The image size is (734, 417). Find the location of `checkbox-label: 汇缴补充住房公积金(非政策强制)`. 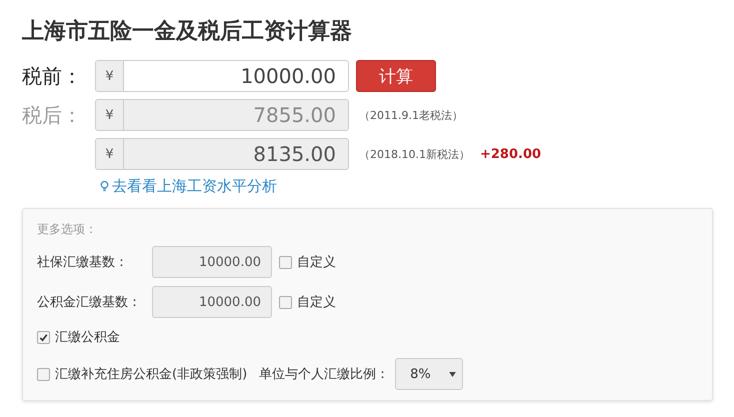

checkbox-label: 汇缴补充住房公积金(非政策强制) is located at coordinates (151, 374).